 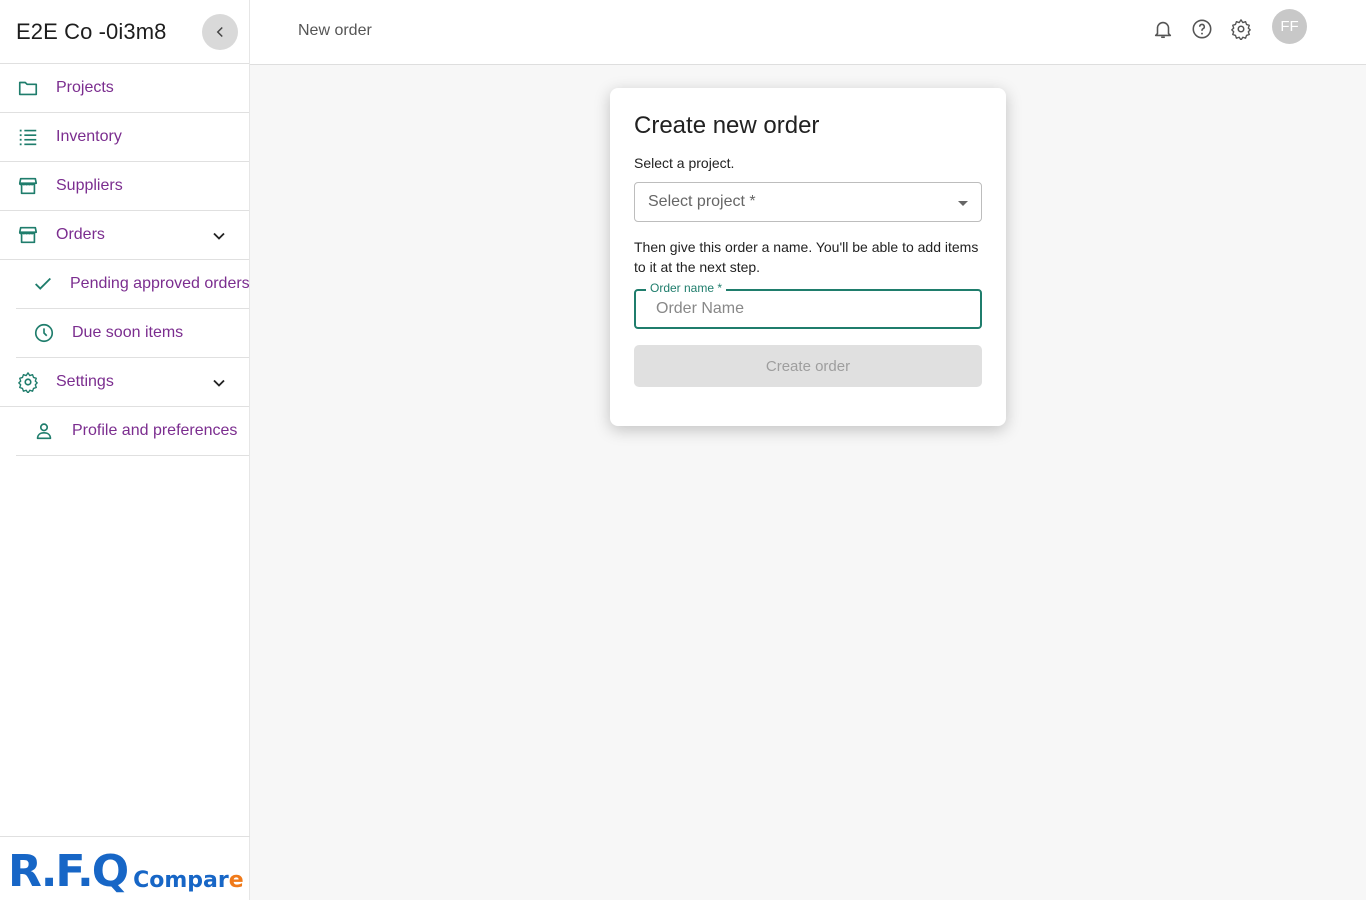 I want to click on order-name-label: Order name *, so click(x=686, y=288).